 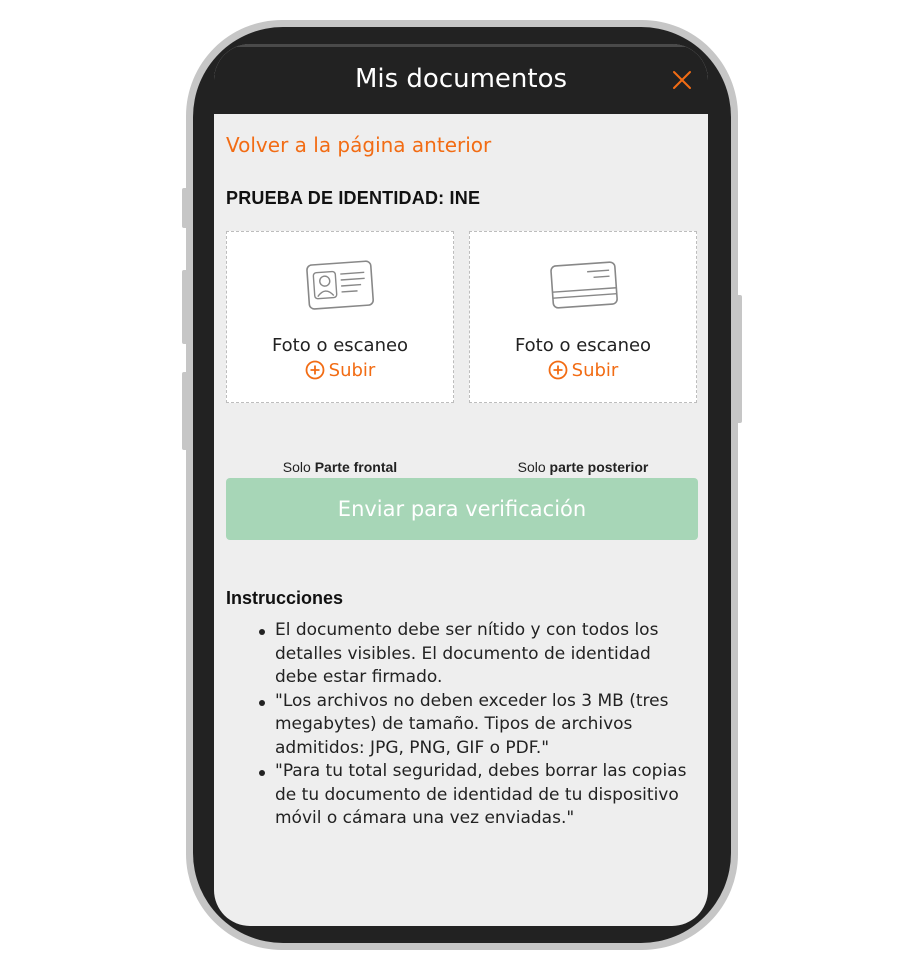 What do you see at coordinates (599, 467) in the screenshot?
I see `caption-bold: parte posterior` at bounding box center [599, 467].